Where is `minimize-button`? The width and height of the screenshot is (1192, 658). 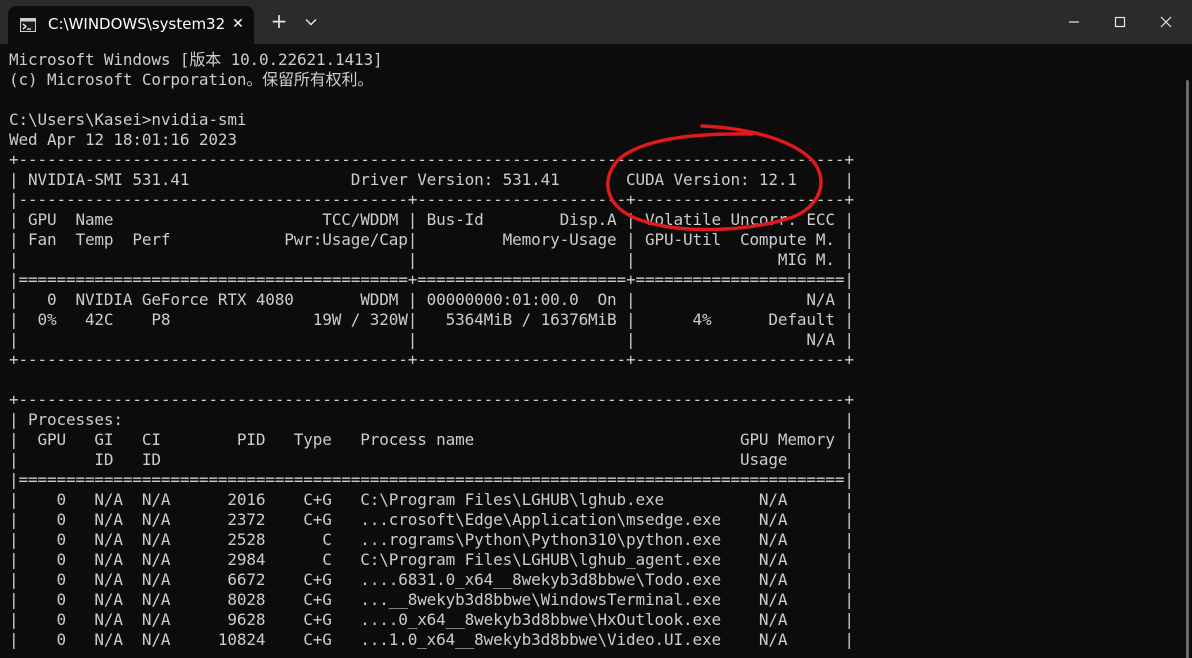 minimize-button is located at coordinates (1074, 22).